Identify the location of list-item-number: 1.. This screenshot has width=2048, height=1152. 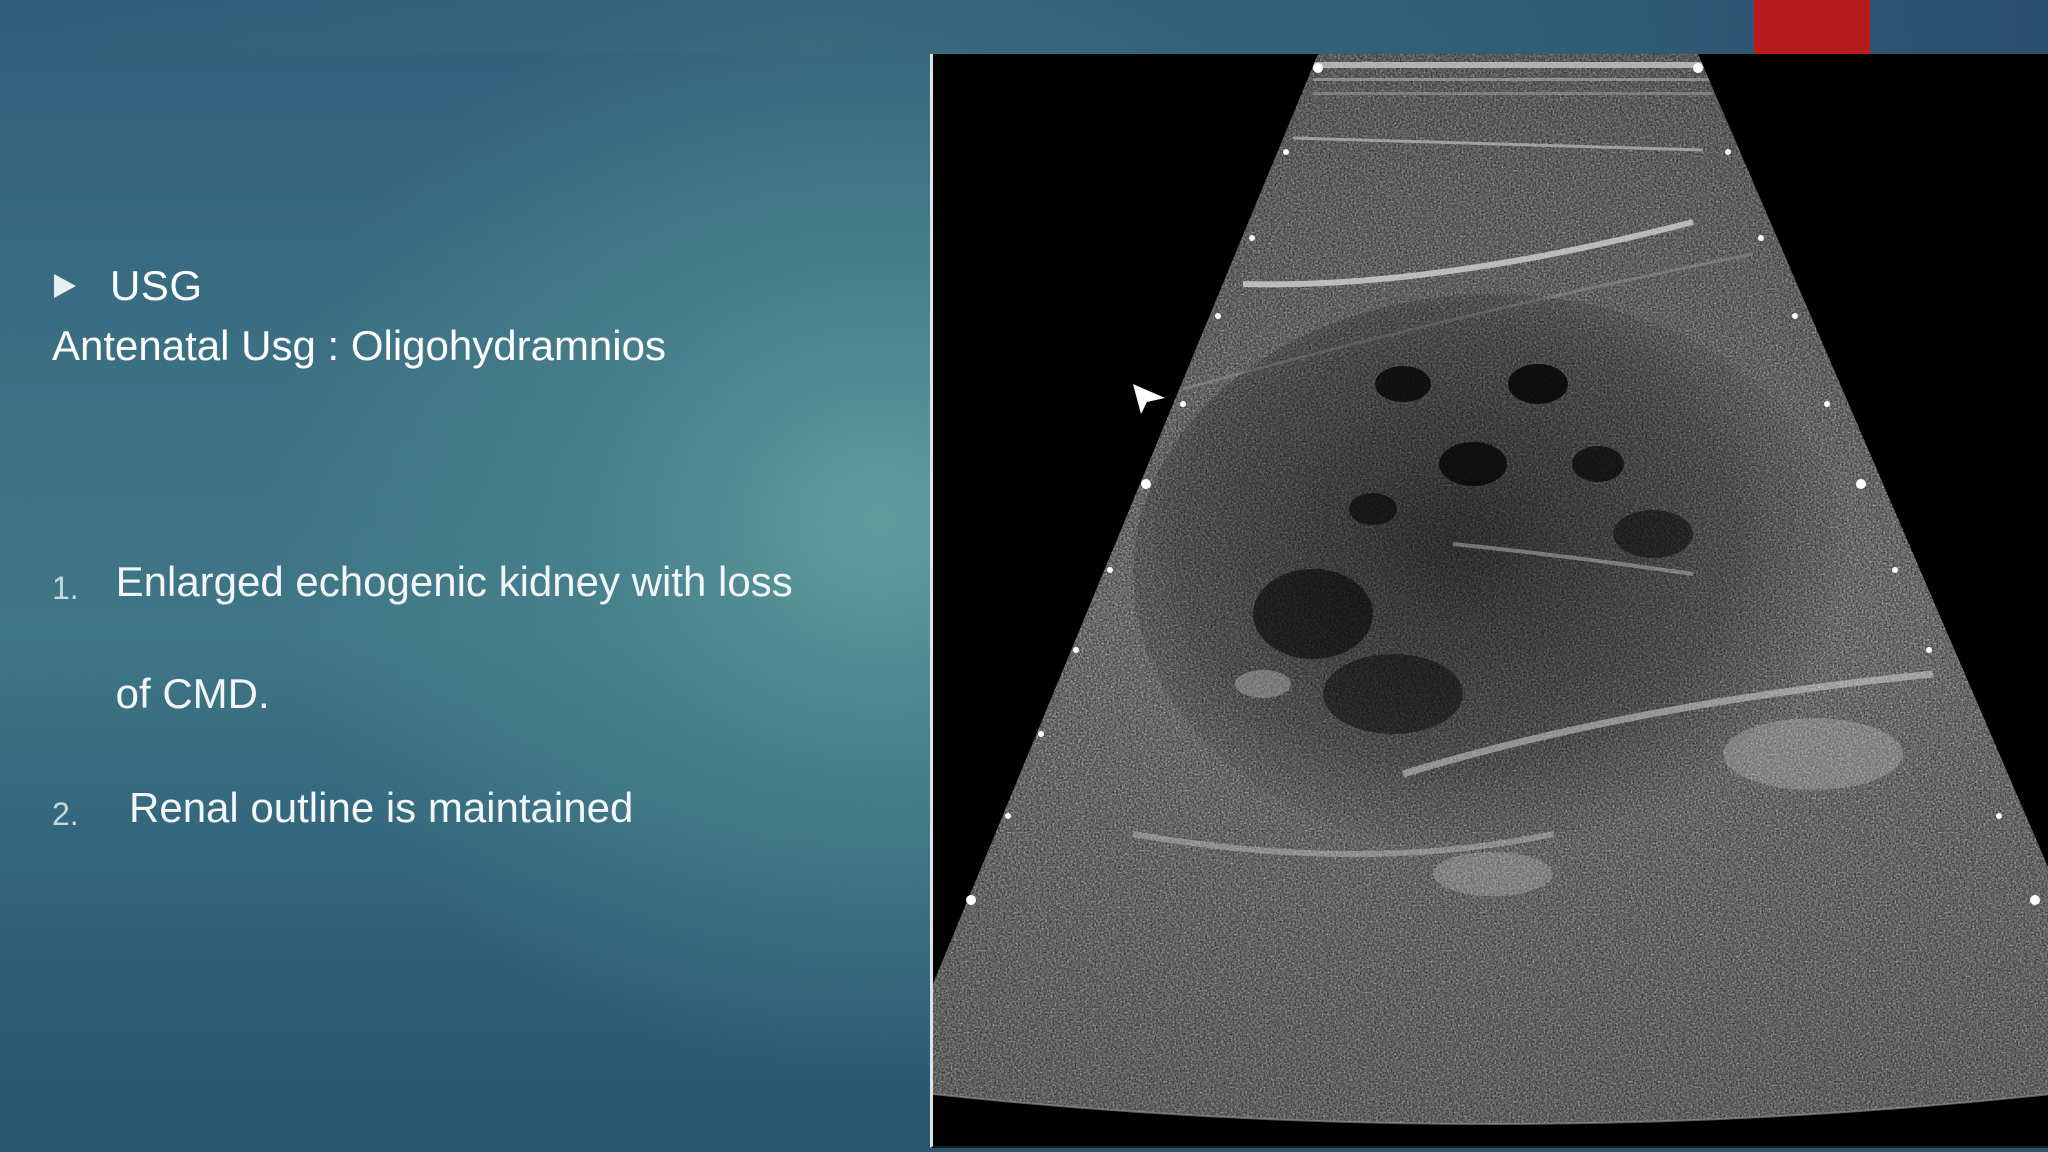
(65, 588).